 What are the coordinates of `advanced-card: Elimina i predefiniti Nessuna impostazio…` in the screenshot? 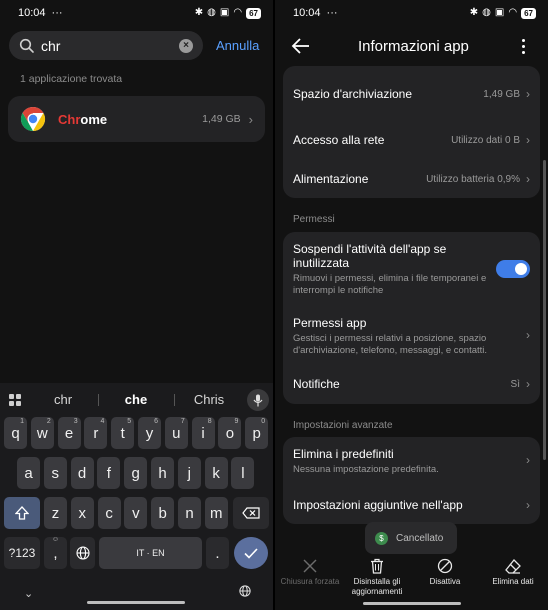 It's located at (411, 480).